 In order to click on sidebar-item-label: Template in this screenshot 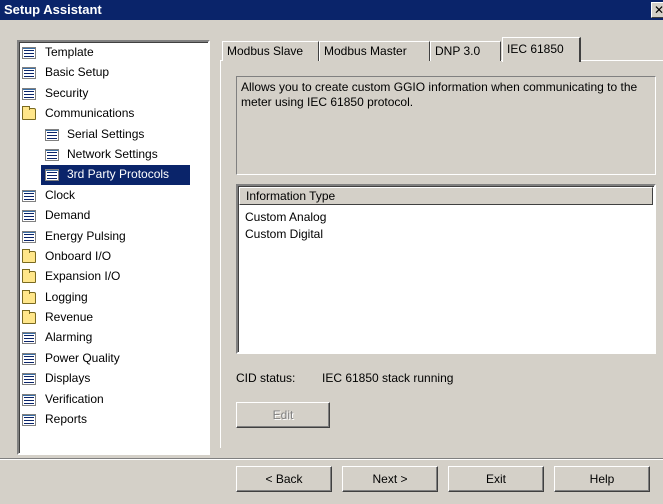, I will do `click(69, 52)`.